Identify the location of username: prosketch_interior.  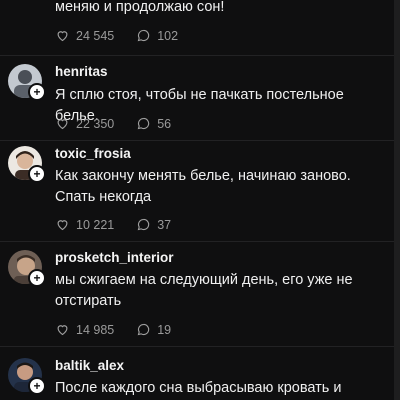
(114, 257).